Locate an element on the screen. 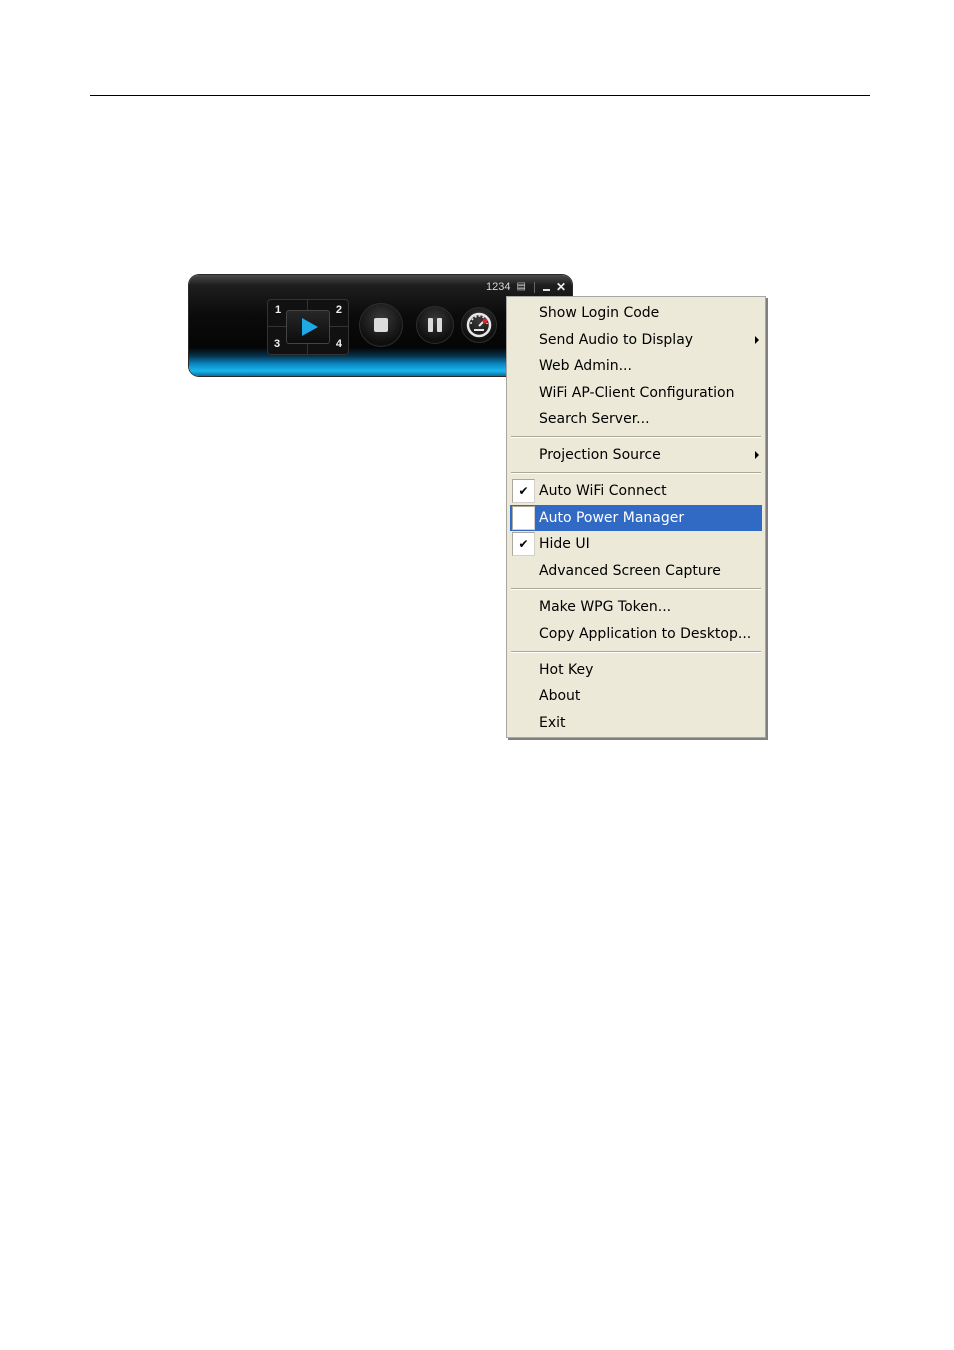 The image size is (954, 1350). stop-button is located at coordinates (381, 325).